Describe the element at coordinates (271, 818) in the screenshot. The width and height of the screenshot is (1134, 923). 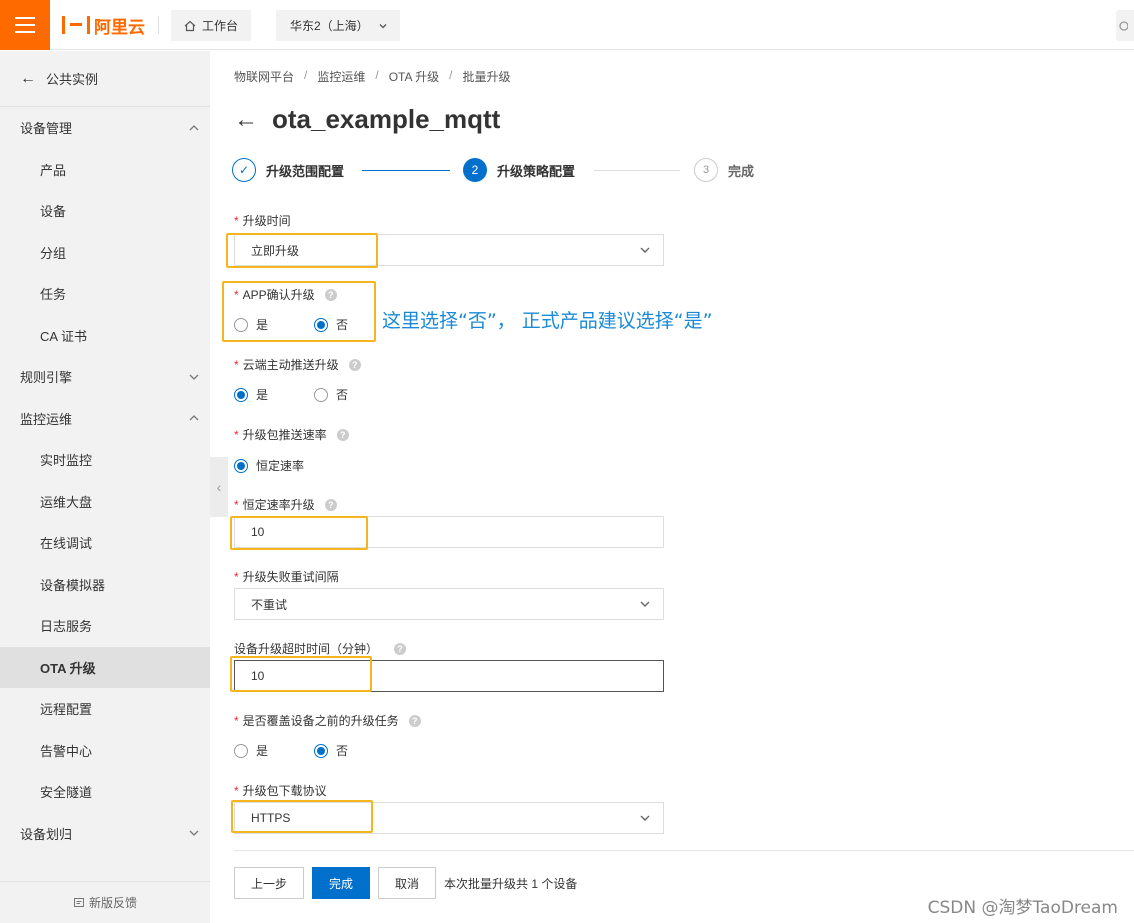
I see `select-value: HTTPS` at that location.